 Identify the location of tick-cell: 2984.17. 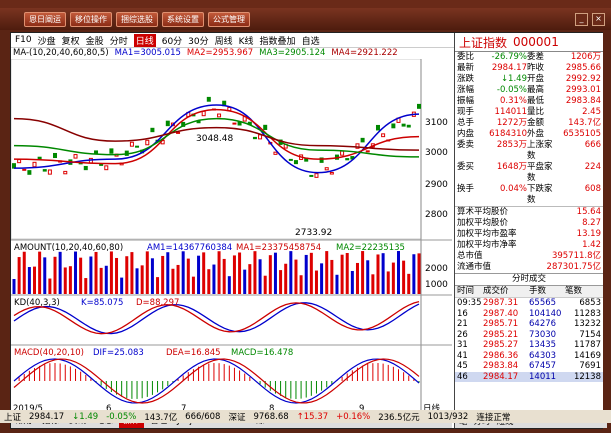
(501, 376).